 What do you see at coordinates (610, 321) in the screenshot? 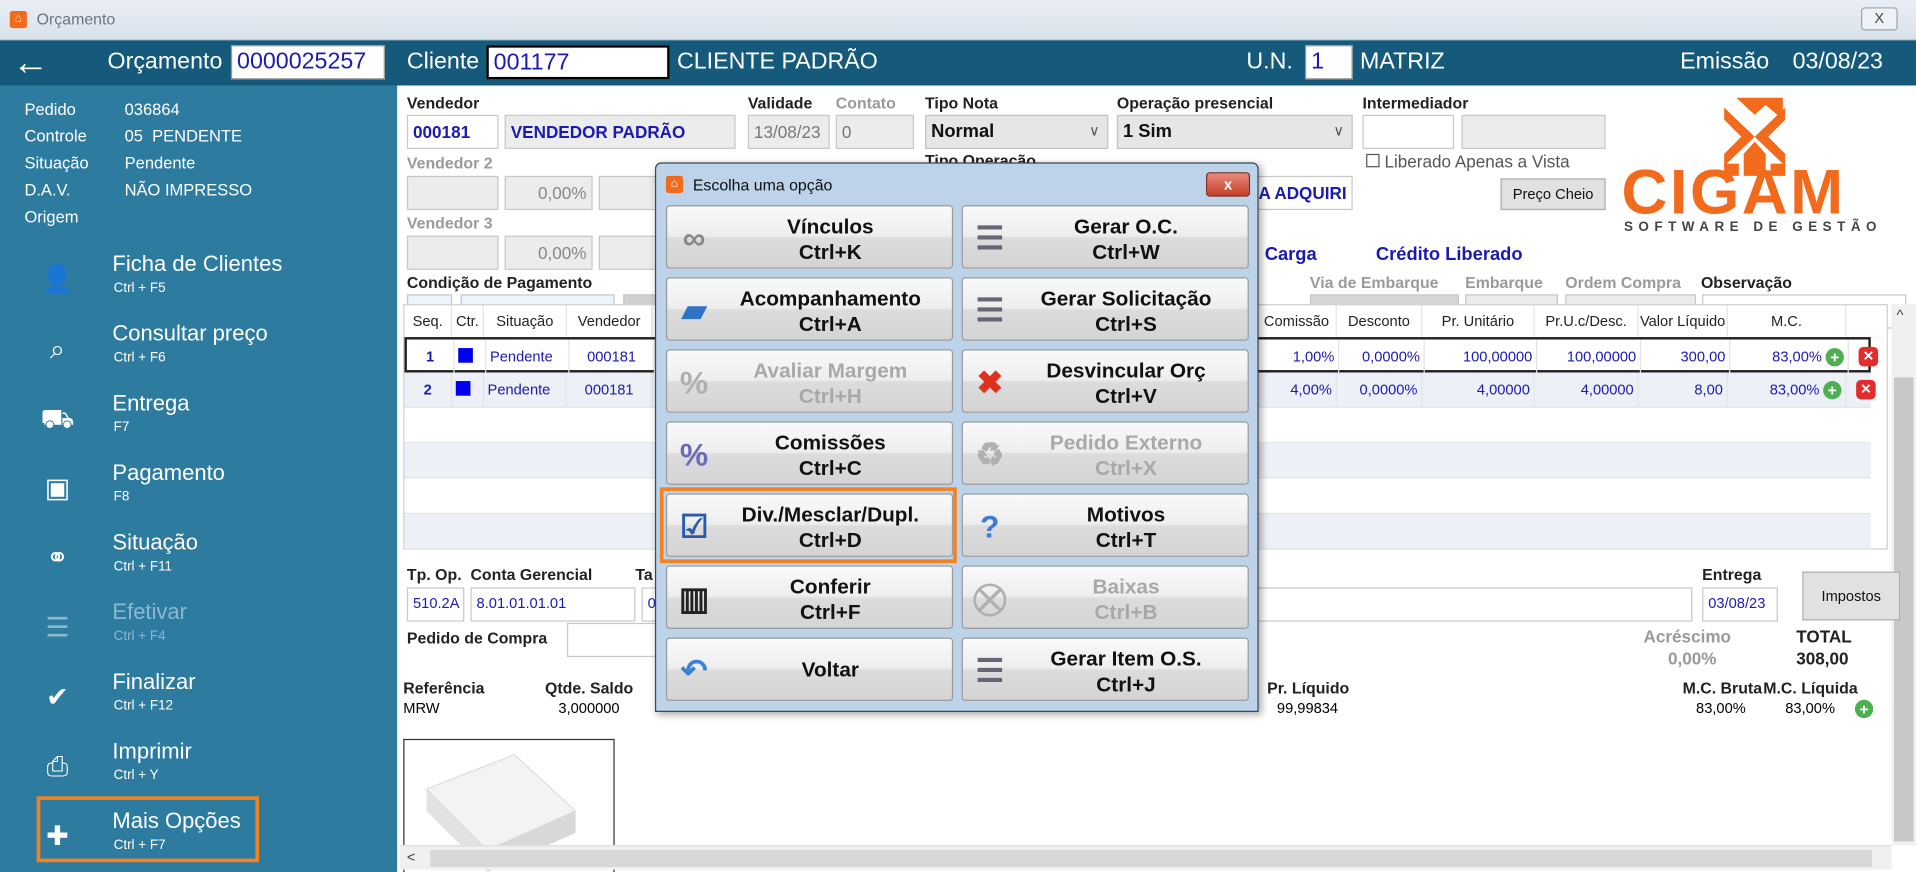
I see `grid-header-3: Vendedor` at bounding box center [610, 321].